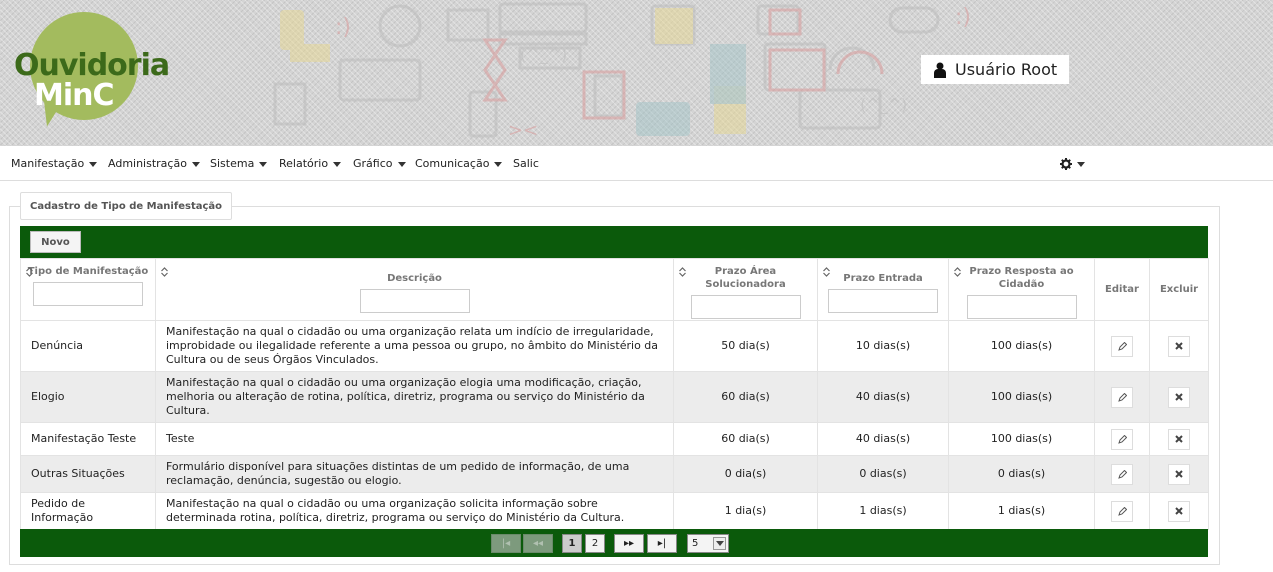 The height and width of the screenshot is (572, 1273). I want to click on grid-toolbar: Novo, so click(614, 242).